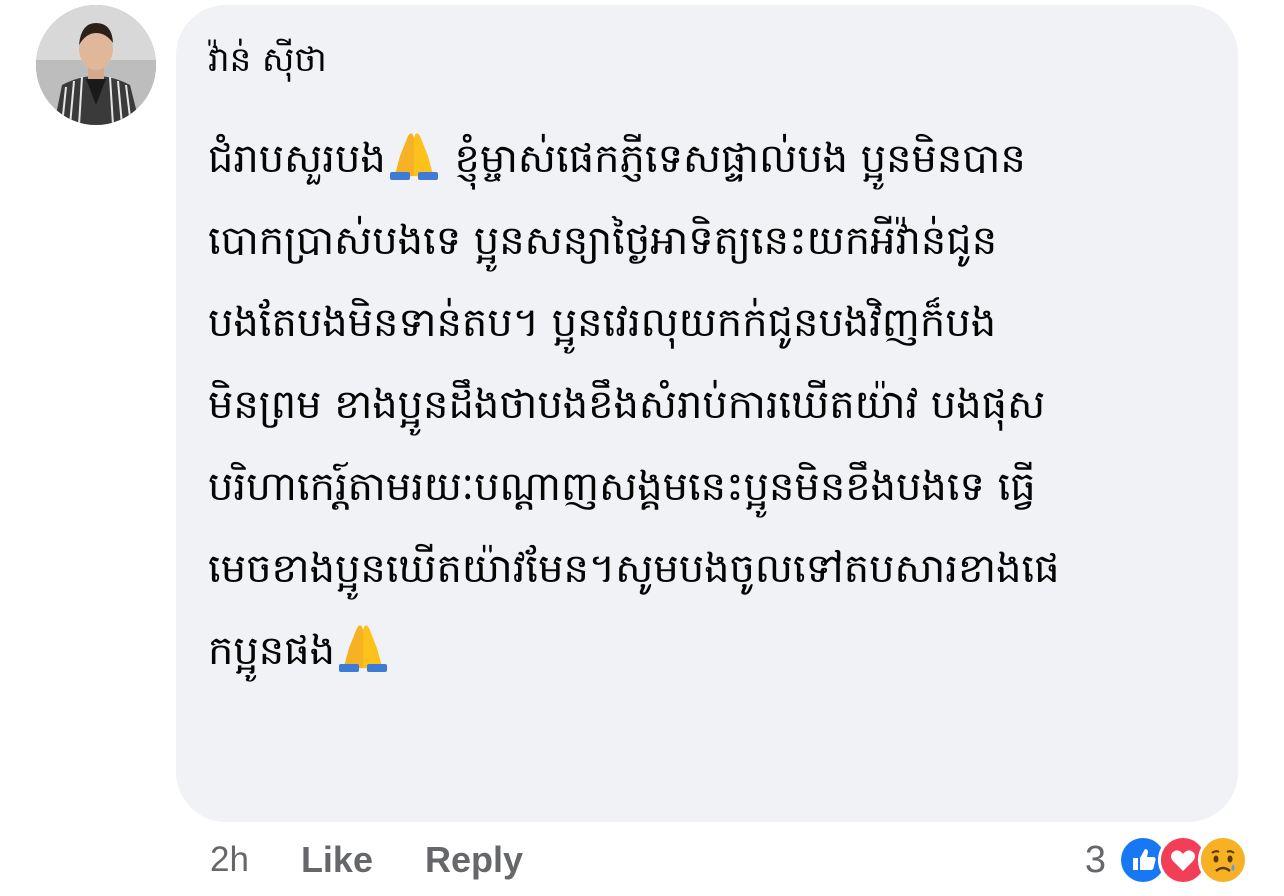  I want to click on avatar-photo, so click(96, 65).